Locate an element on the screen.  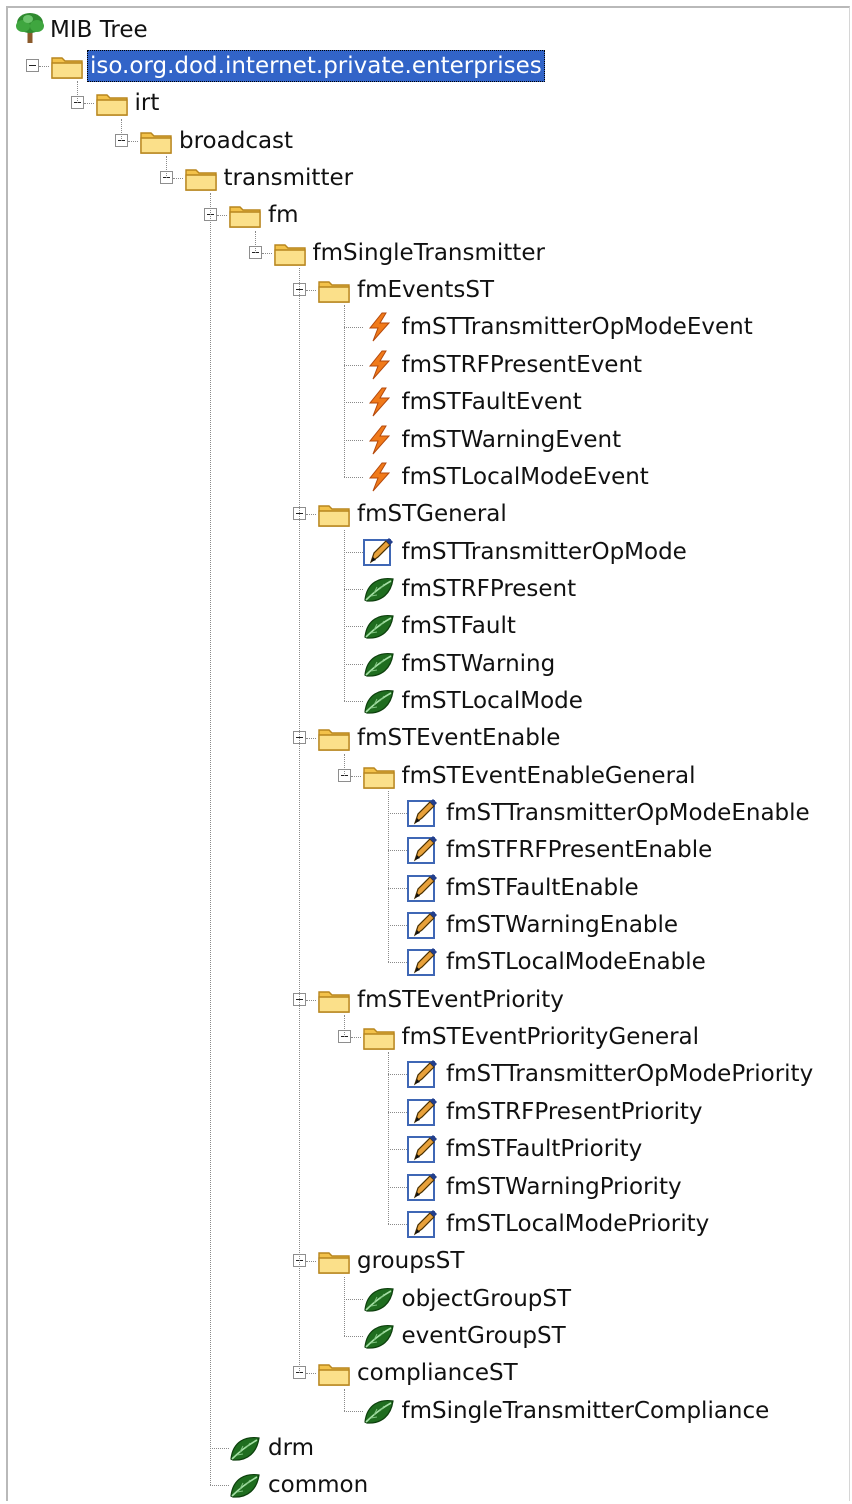
tree-row-fmstlocalmodepriority: fmSTLocalModePriority is located at coordinates (426, 1224).